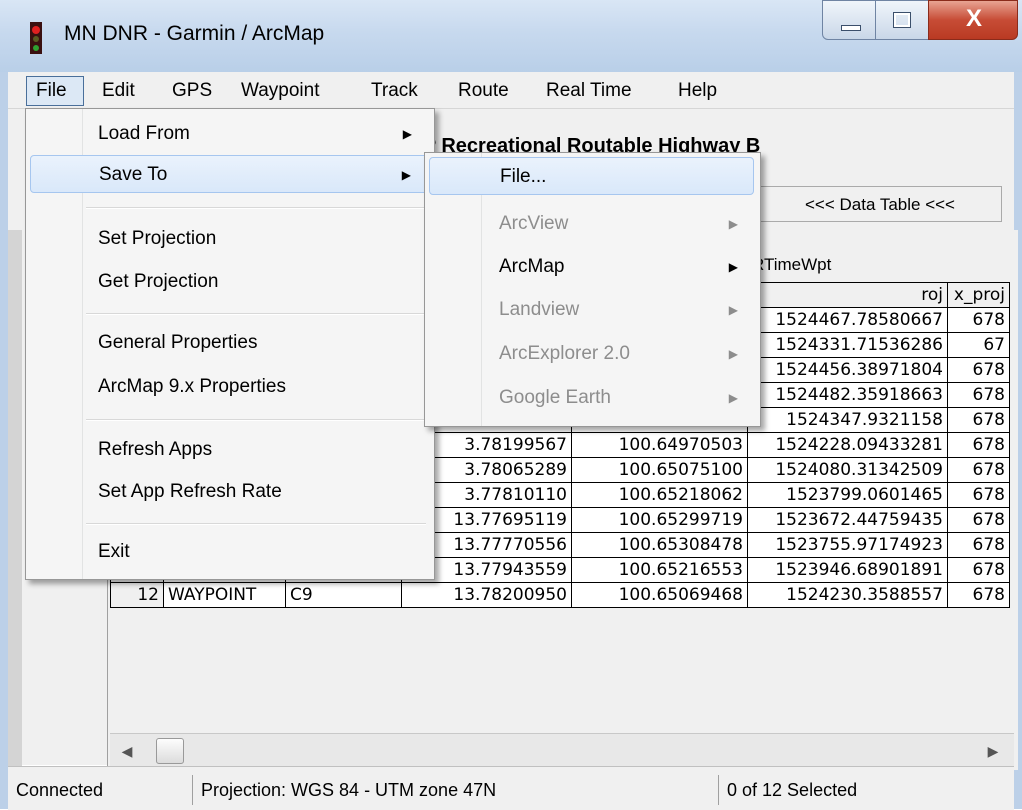  What do you see at coordinates (36, 38) in the screenshot?
I see `traffic-light-icon` at bounding box center [36, 38].